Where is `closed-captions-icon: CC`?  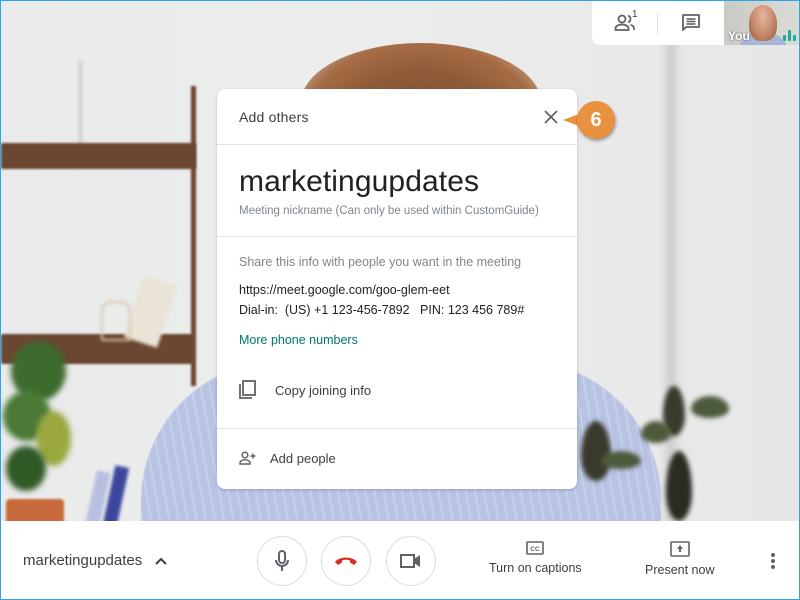 closed-captions-icon: CC is located at coordinates (535, 548).